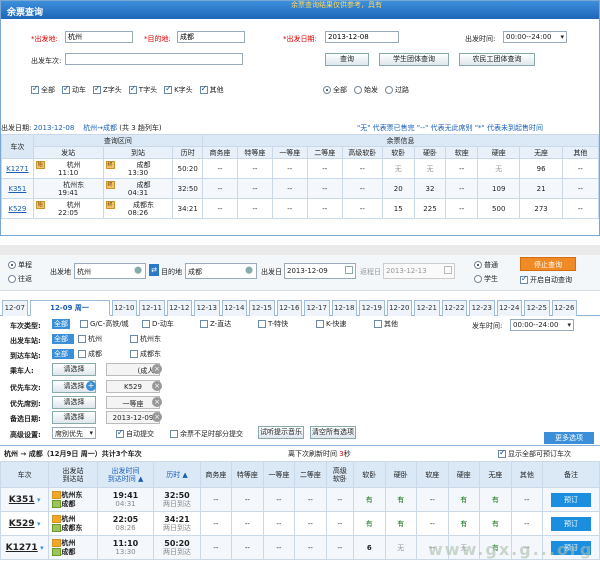 Image resolution: width=600 pixels, height=562 pixels. Describe the element at coordinates (22, 500) in the screenshot. I see `b-train-link: K351` at that location.